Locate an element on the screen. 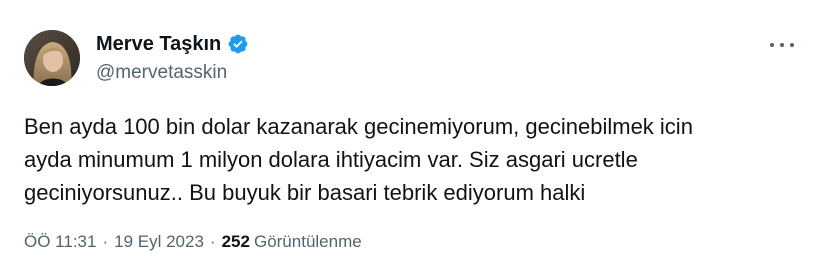 Image resolution: width=820 pixels, height=277 pixels. views-count: 252 is located at coordinates (236, 242).